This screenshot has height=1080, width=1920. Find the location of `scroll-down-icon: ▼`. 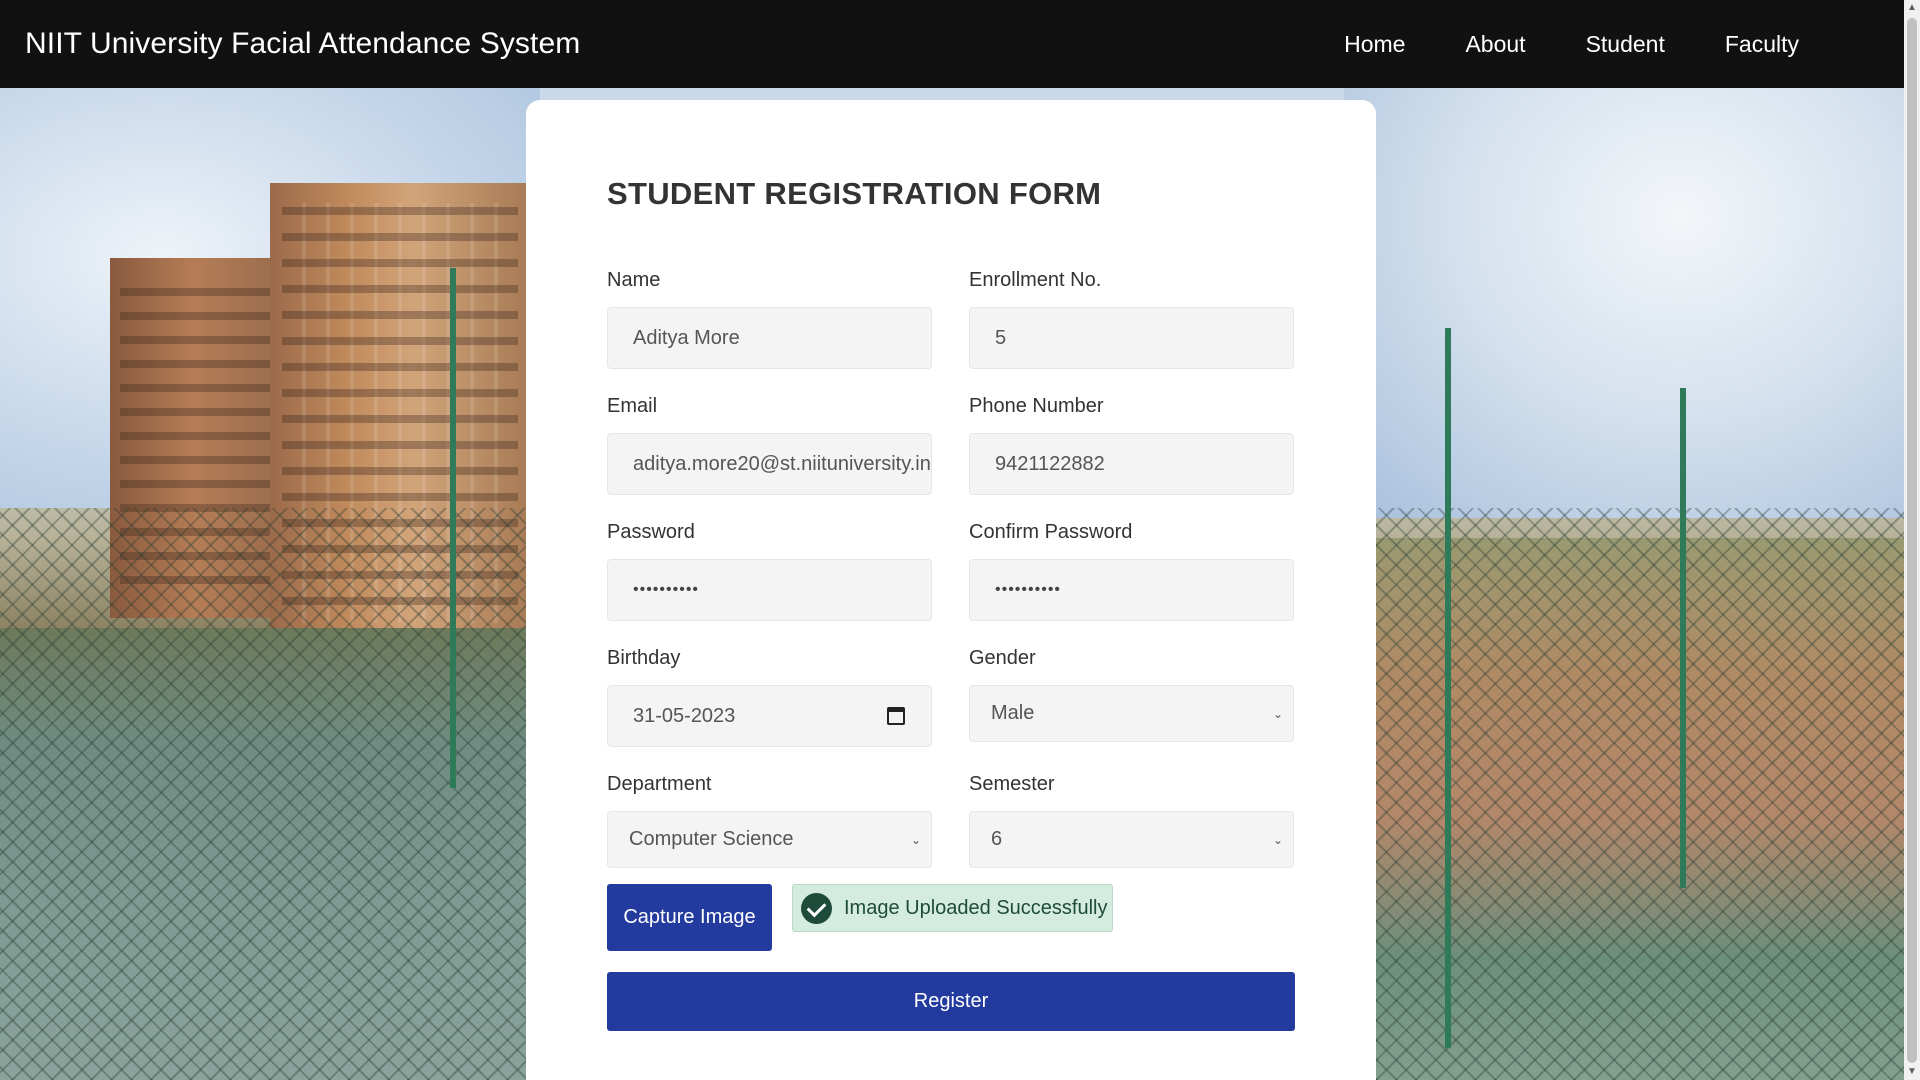

scroll-down-icon: ▼ is located at coordinates (1912, 1072).